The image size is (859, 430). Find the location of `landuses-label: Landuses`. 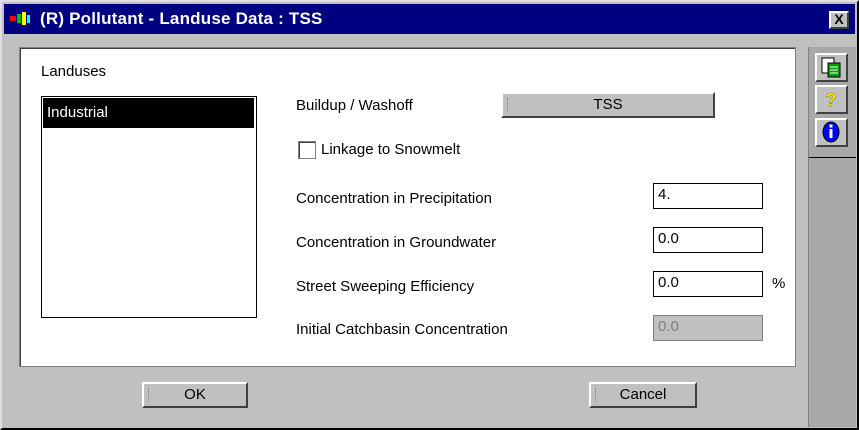

landuses-label: Landuses is located at coordinates (74, 71).